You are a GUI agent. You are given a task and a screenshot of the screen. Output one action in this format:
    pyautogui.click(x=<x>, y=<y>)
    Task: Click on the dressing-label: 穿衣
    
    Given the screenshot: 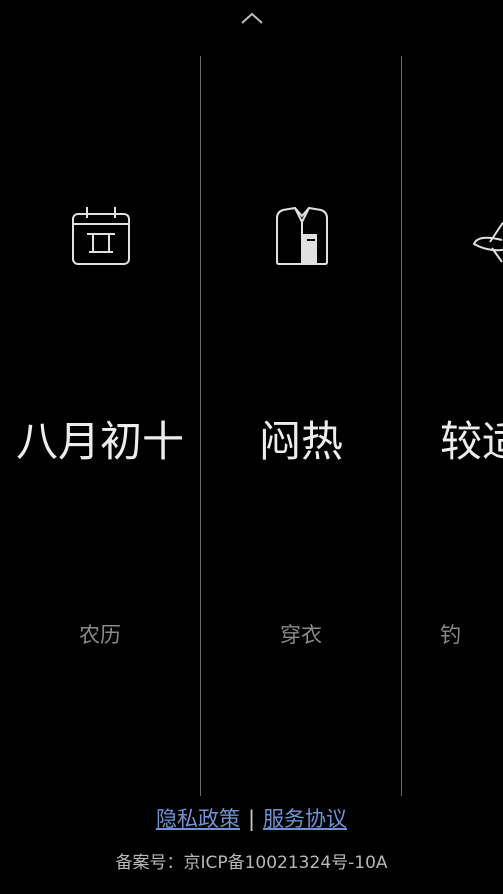 What is the action you would take?
    pyautogui.click(x=301, y=635)
    